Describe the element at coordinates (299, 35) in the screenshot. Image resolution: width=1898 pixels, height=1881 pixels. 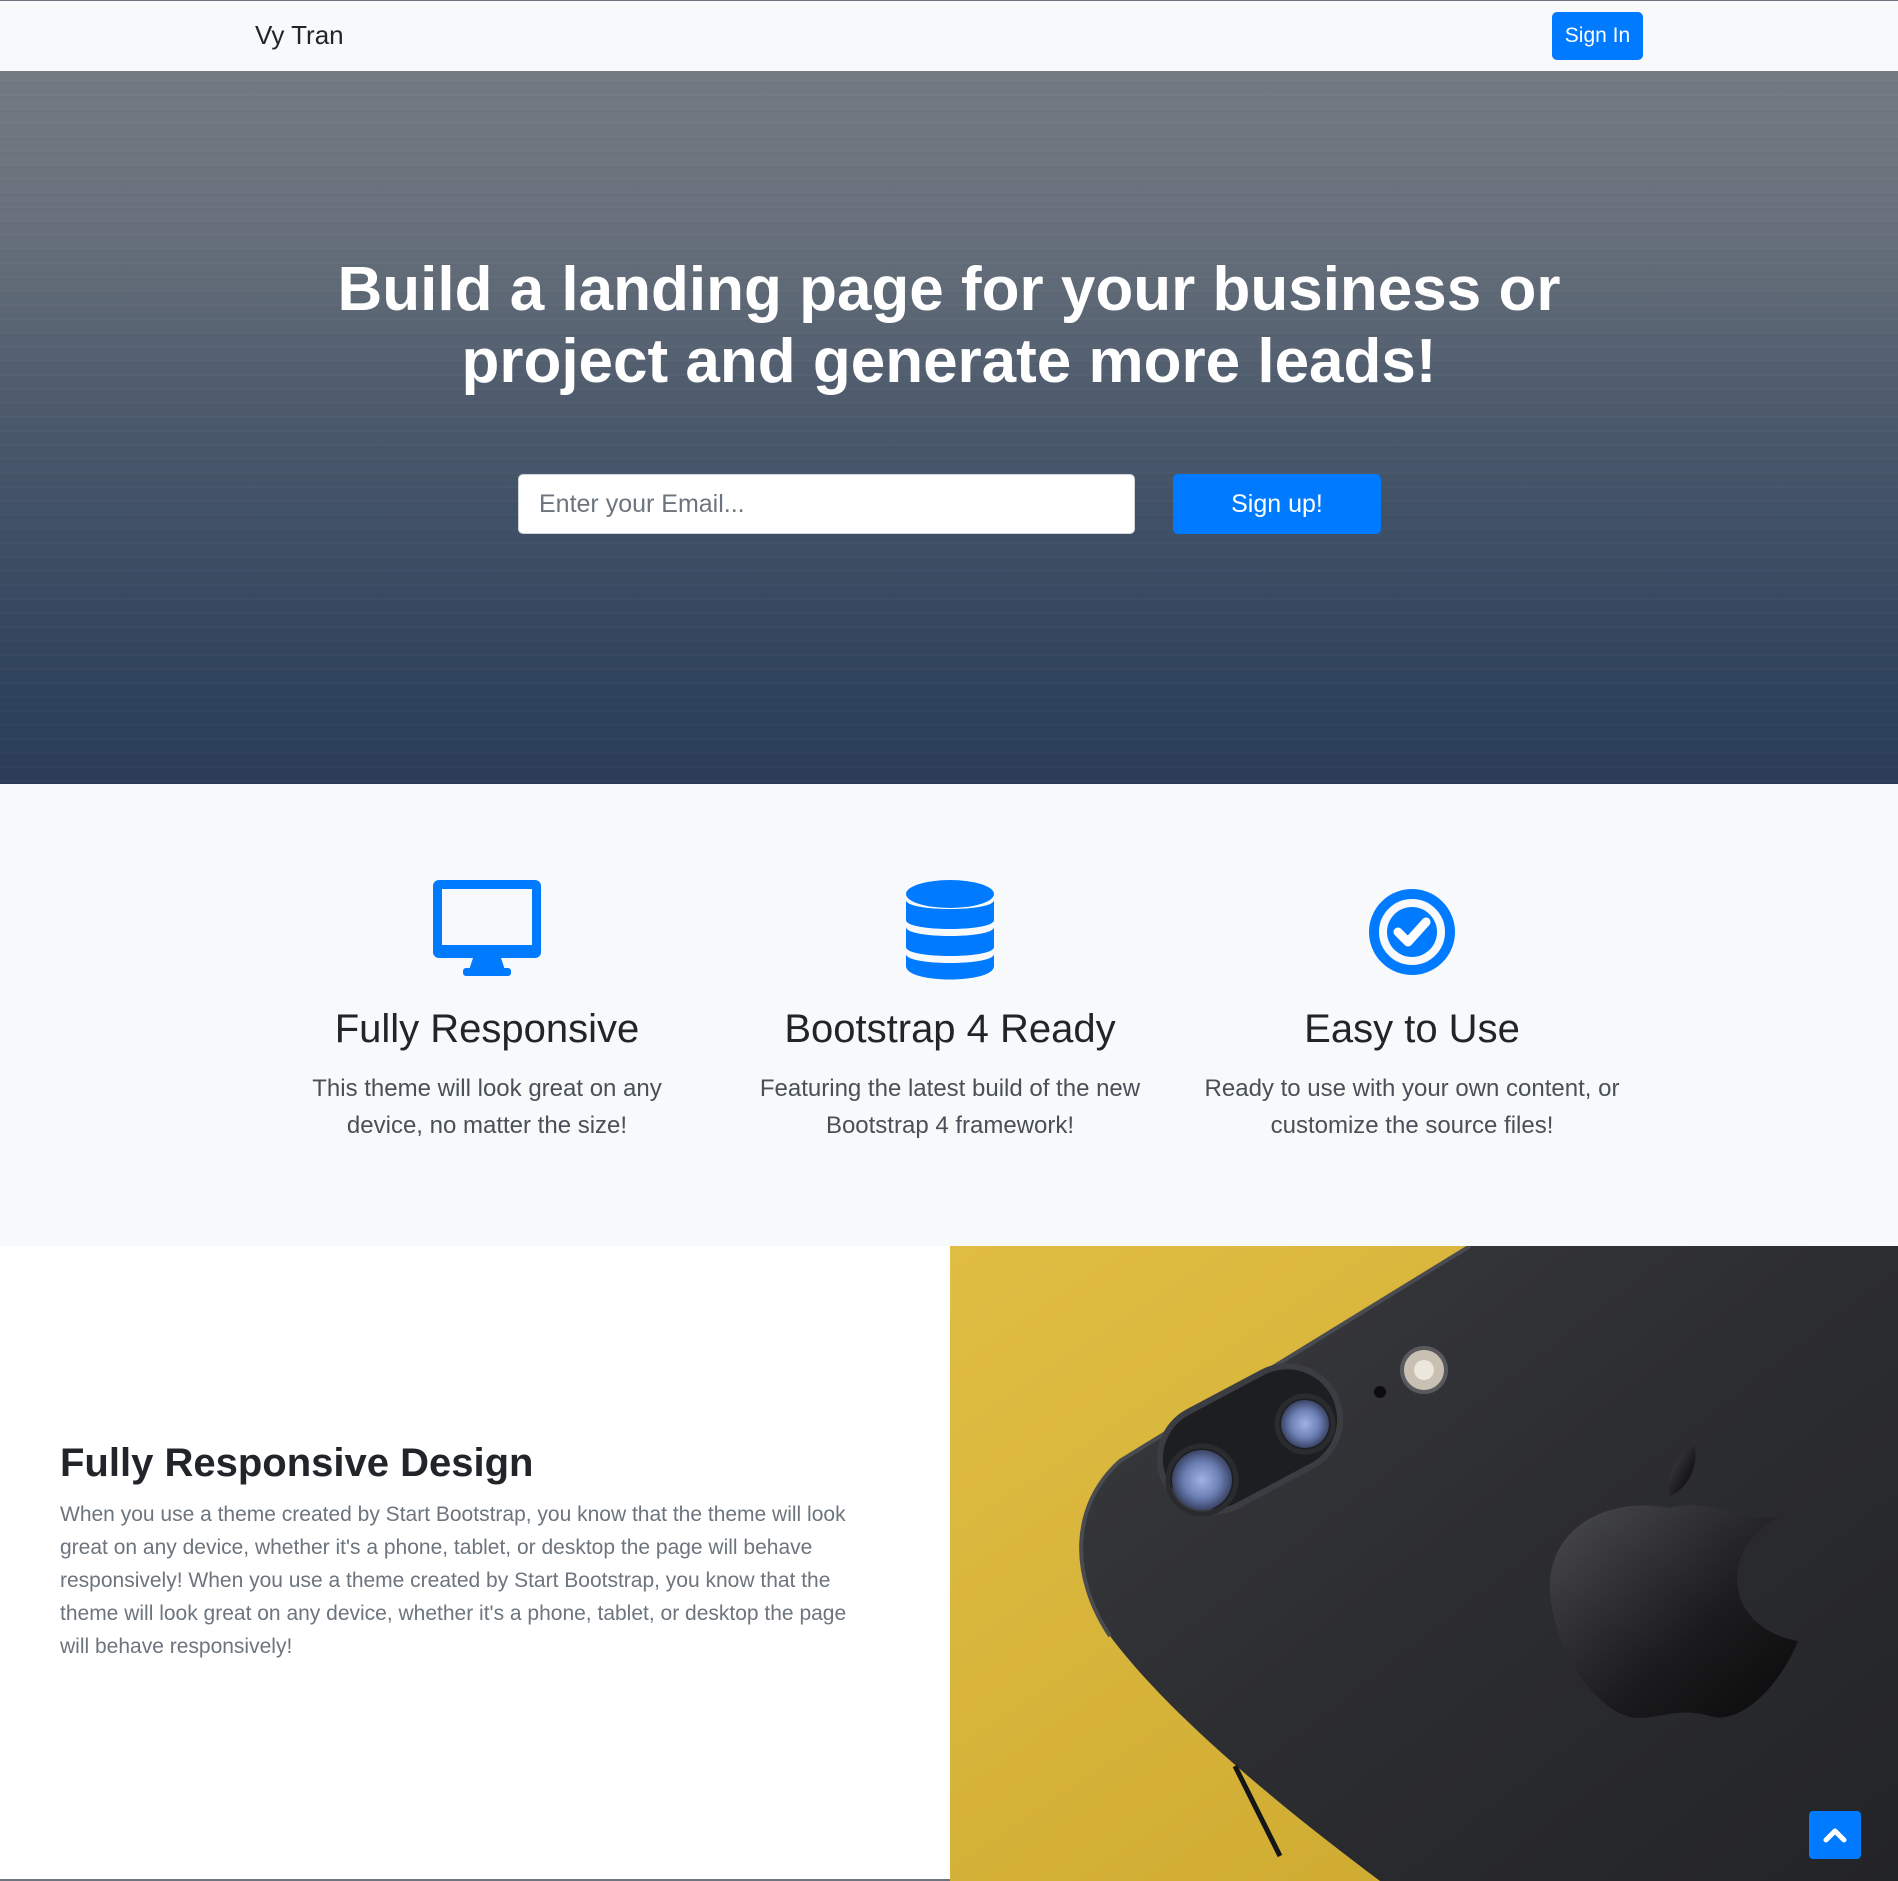
I see `brand-link: Vy Tran` at that location.